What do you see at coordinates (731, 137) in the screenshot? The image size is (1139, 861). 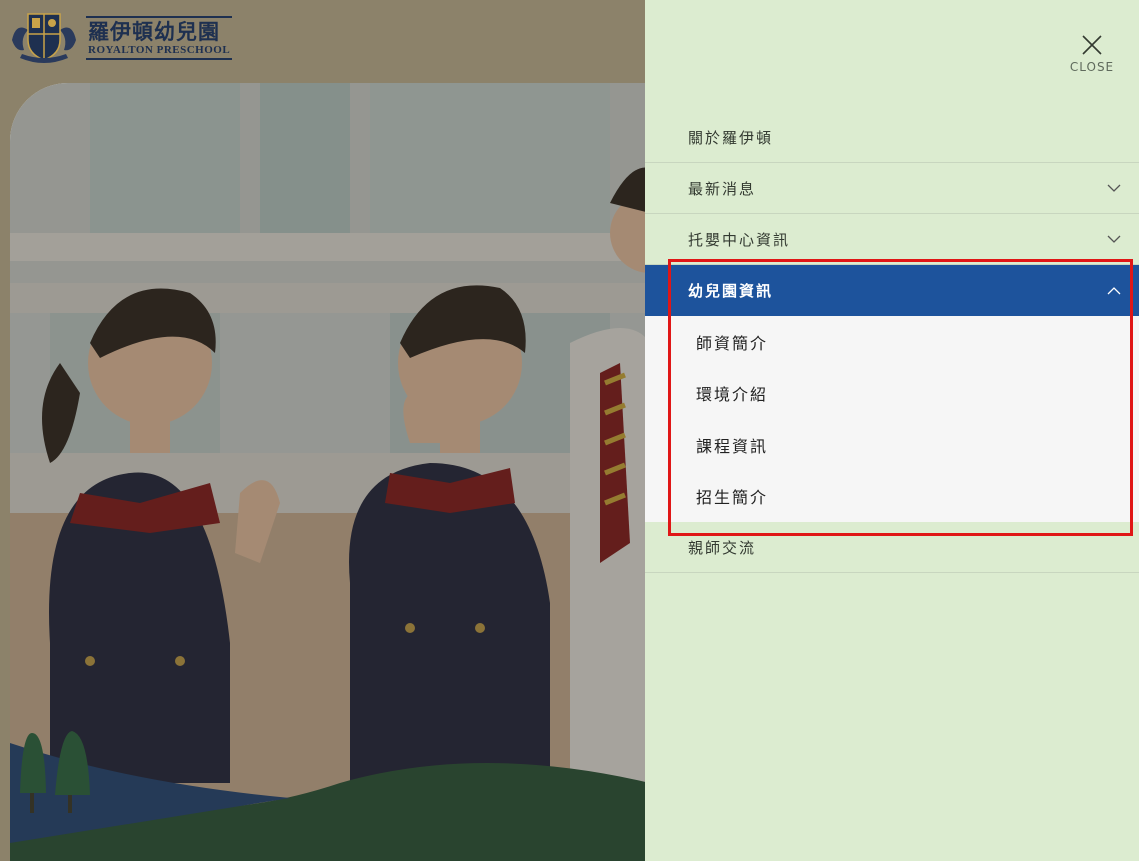 I see `menu-item-label: 關於羅伊頓` at bounding box center [731, 137].